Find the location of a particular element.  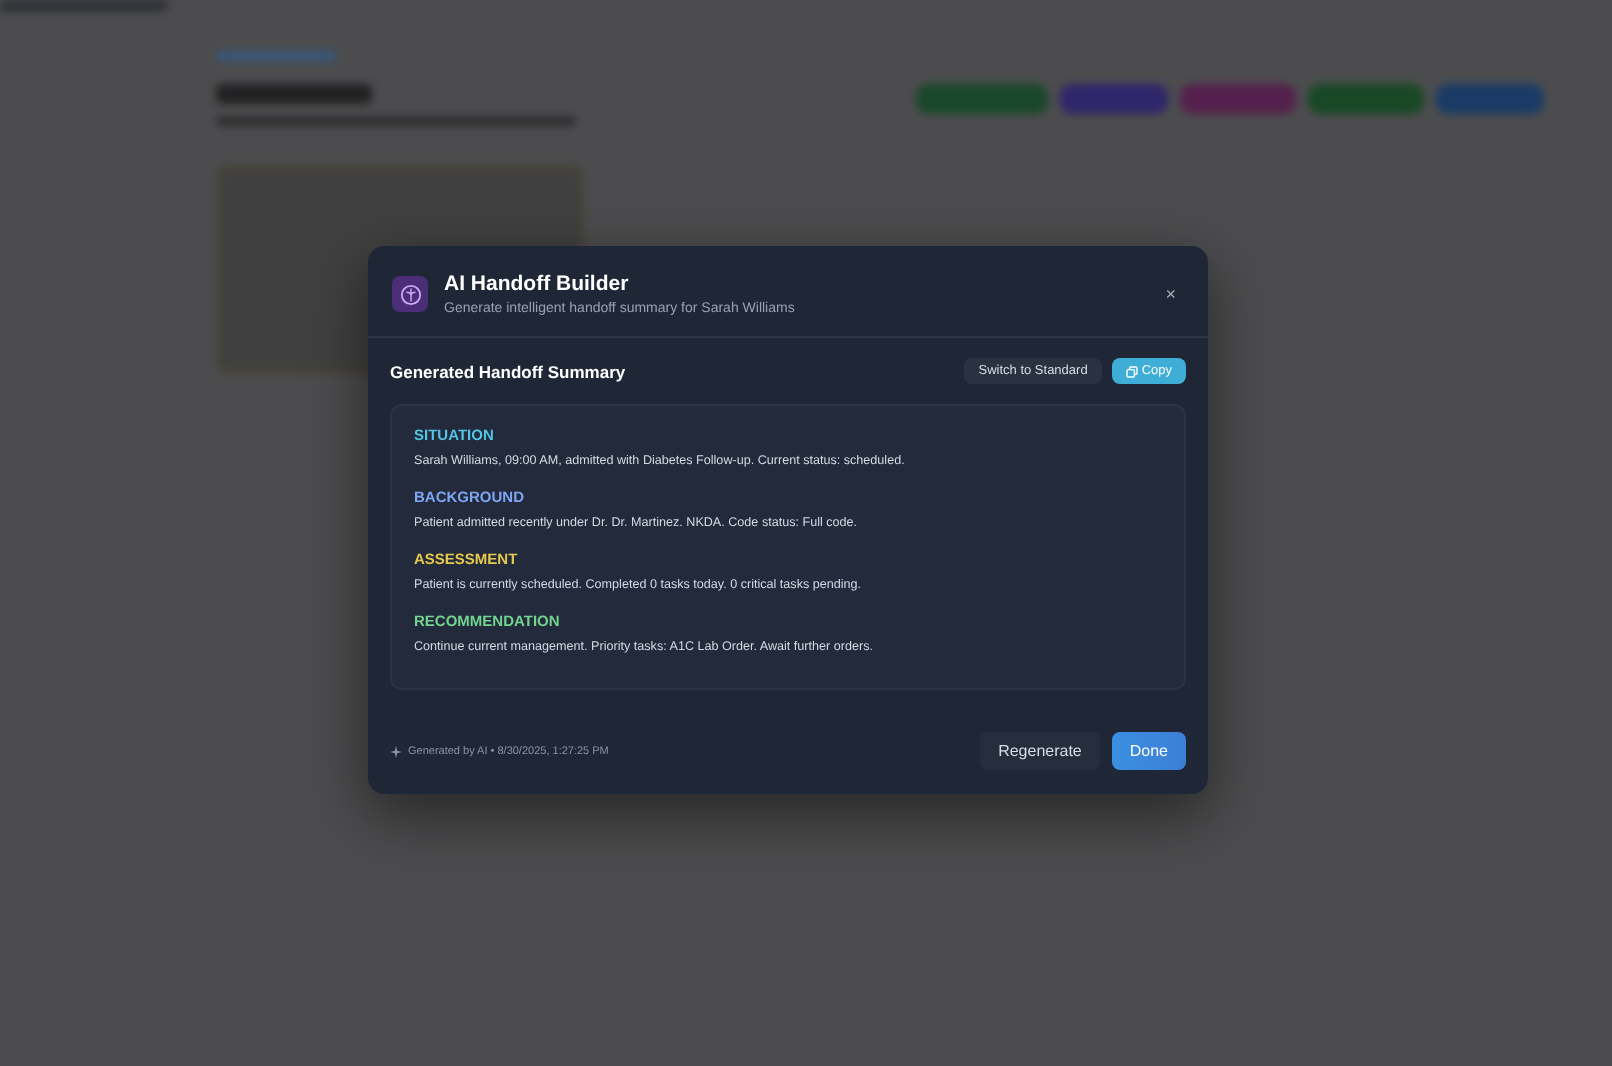

brain-icon is located at coordinates (410, 294).